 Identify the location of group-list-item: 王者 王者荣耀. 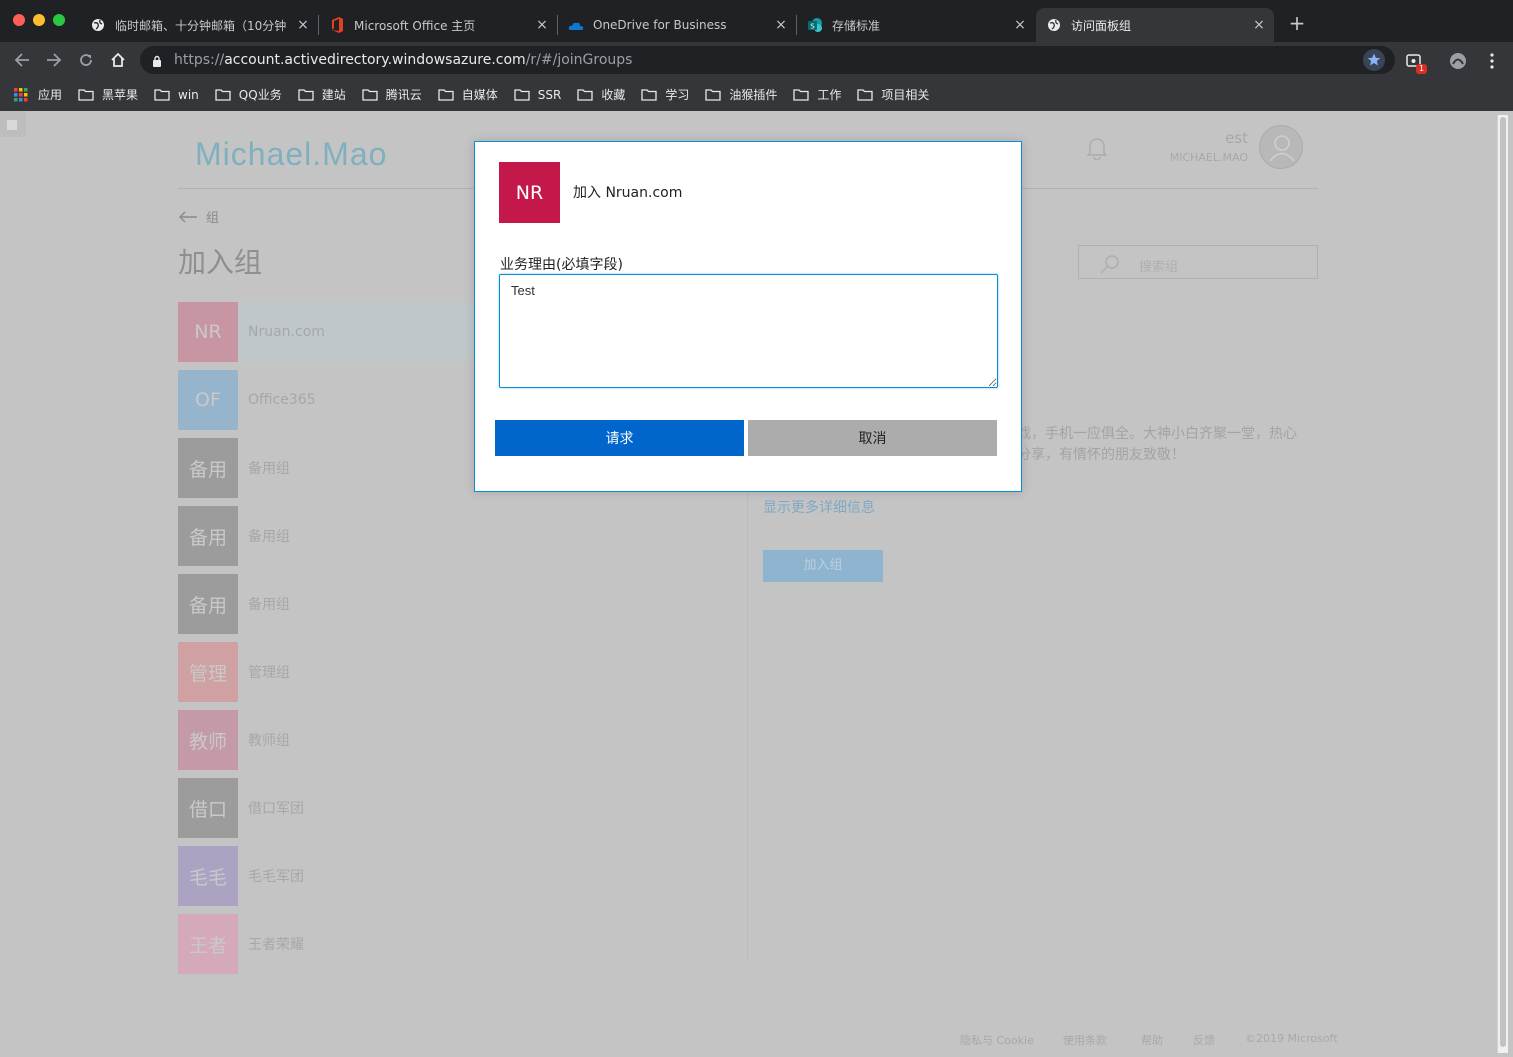
(458, 944).